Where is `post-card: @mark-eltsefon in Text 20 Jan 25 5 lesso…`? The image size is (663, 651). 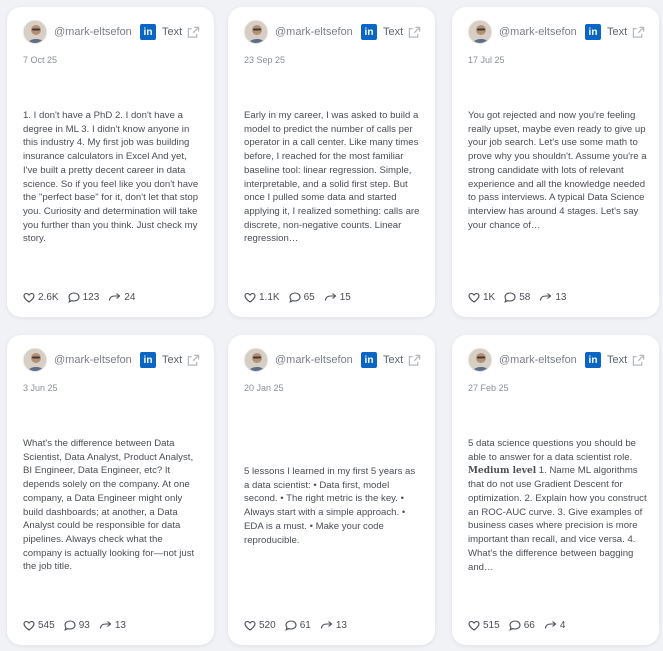 post-card: @mark-eltsefon in Text 20 Jan 25 5 lesso… is located at coordinates (331, 490).